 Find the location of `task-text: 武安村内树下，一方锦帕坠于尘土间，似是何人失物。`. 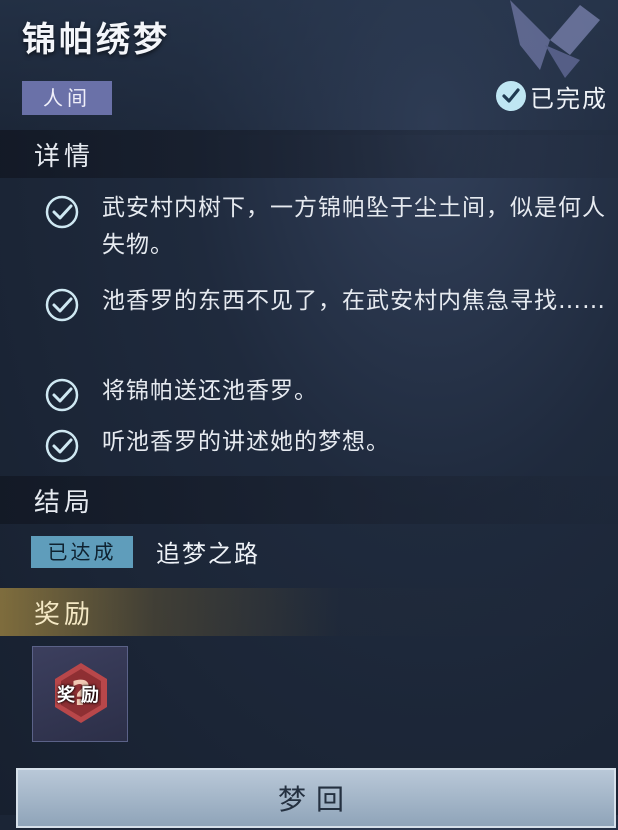

task-text: 武安村内树下，一方锦帕坠于尘土间，似是何人失物。 is located at coordinates (354, 226).